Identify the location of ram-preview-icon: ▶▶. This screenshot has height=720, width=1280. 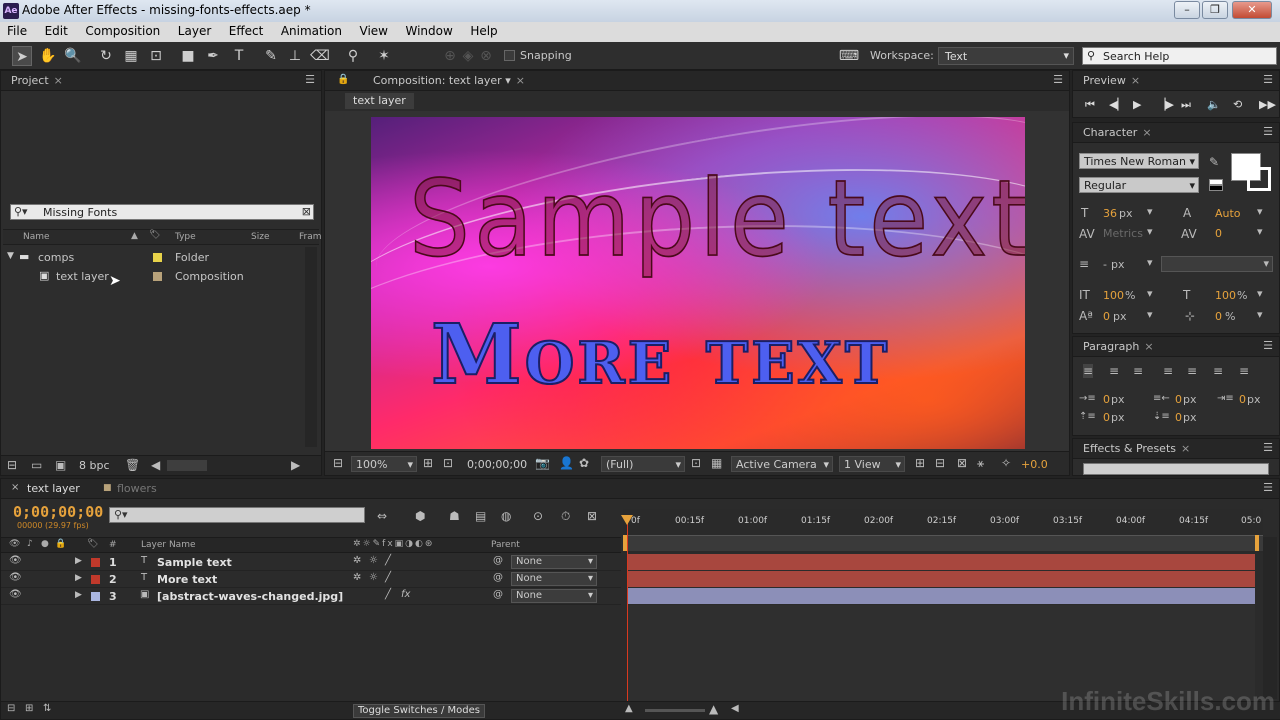
(1267, 104).